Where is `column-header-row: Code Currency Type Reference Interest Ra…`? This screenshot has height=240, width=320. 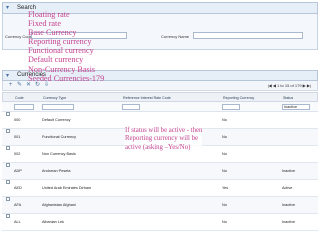
column-header-row: Code Currency Type Reference Interest Ra… is located at coordinates (160, 97).